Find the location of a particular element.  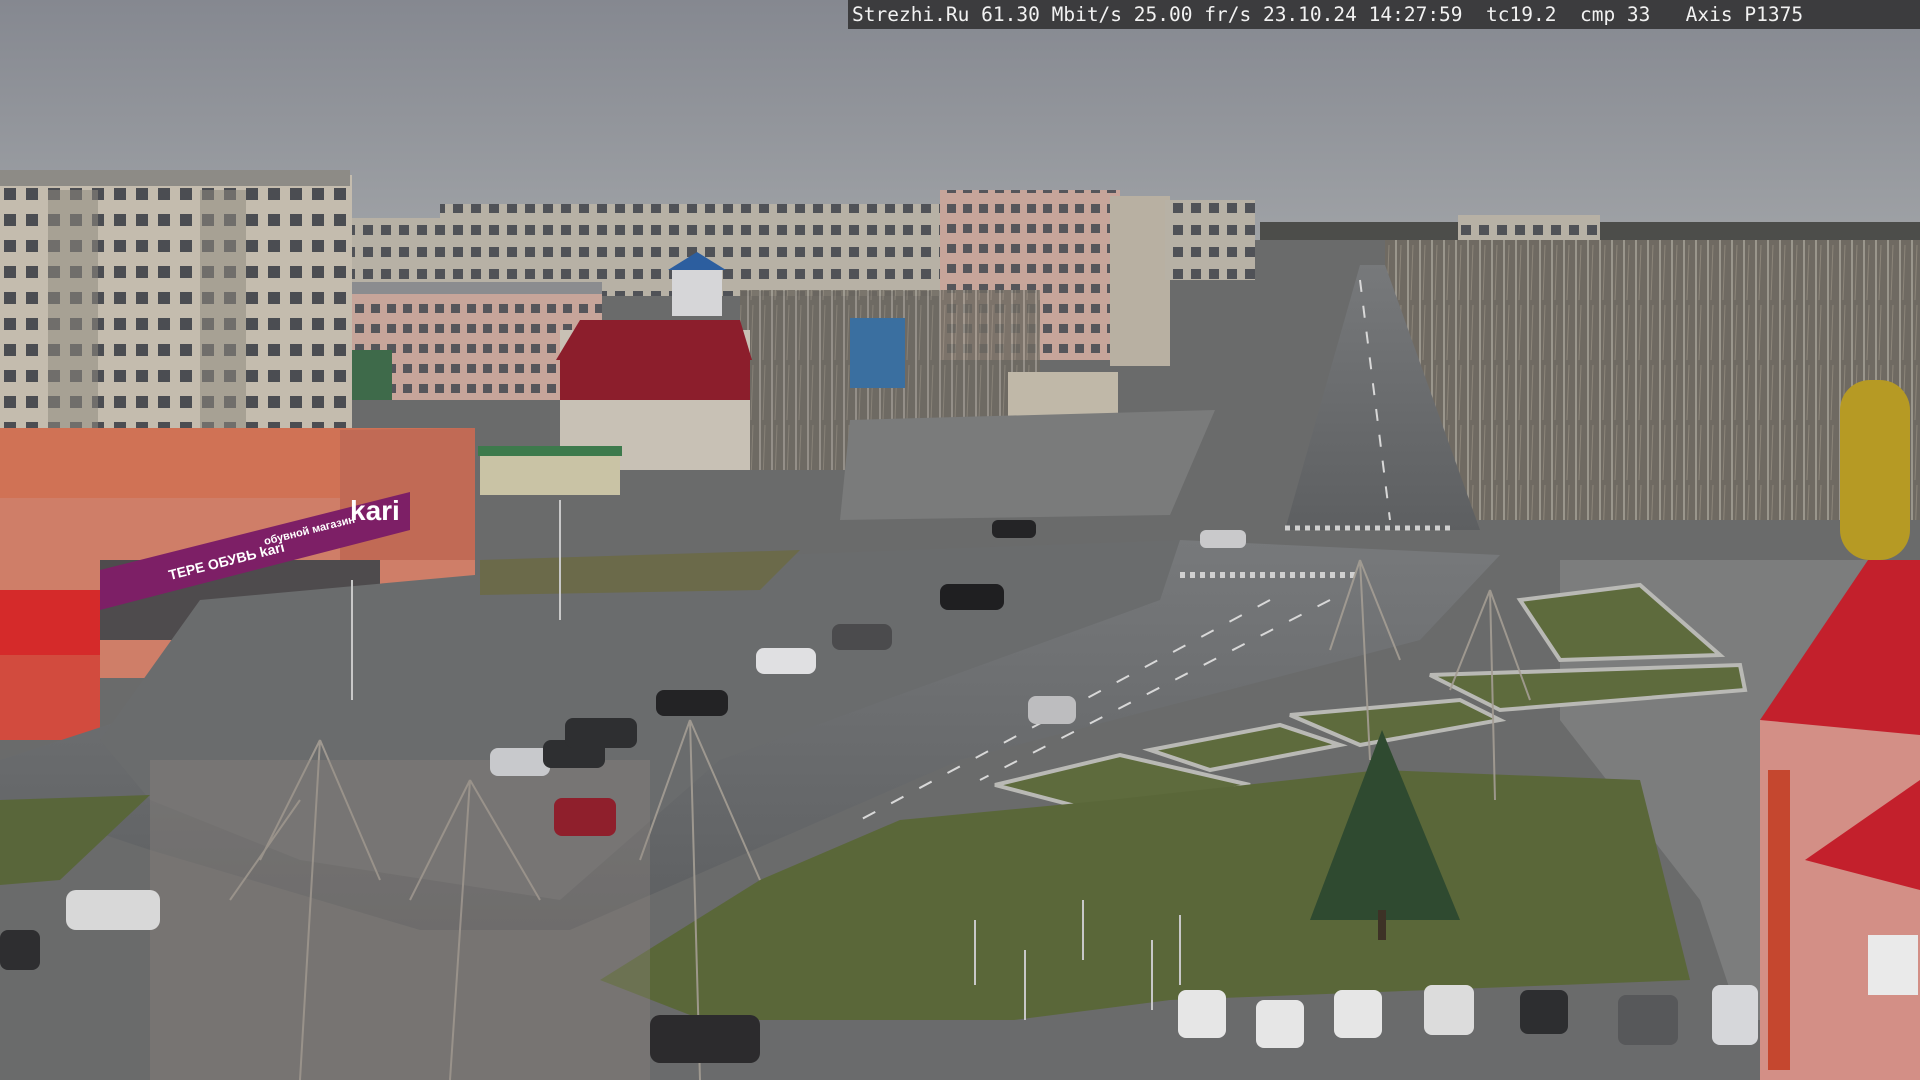

plaza is located at coordinates (1027, 465).